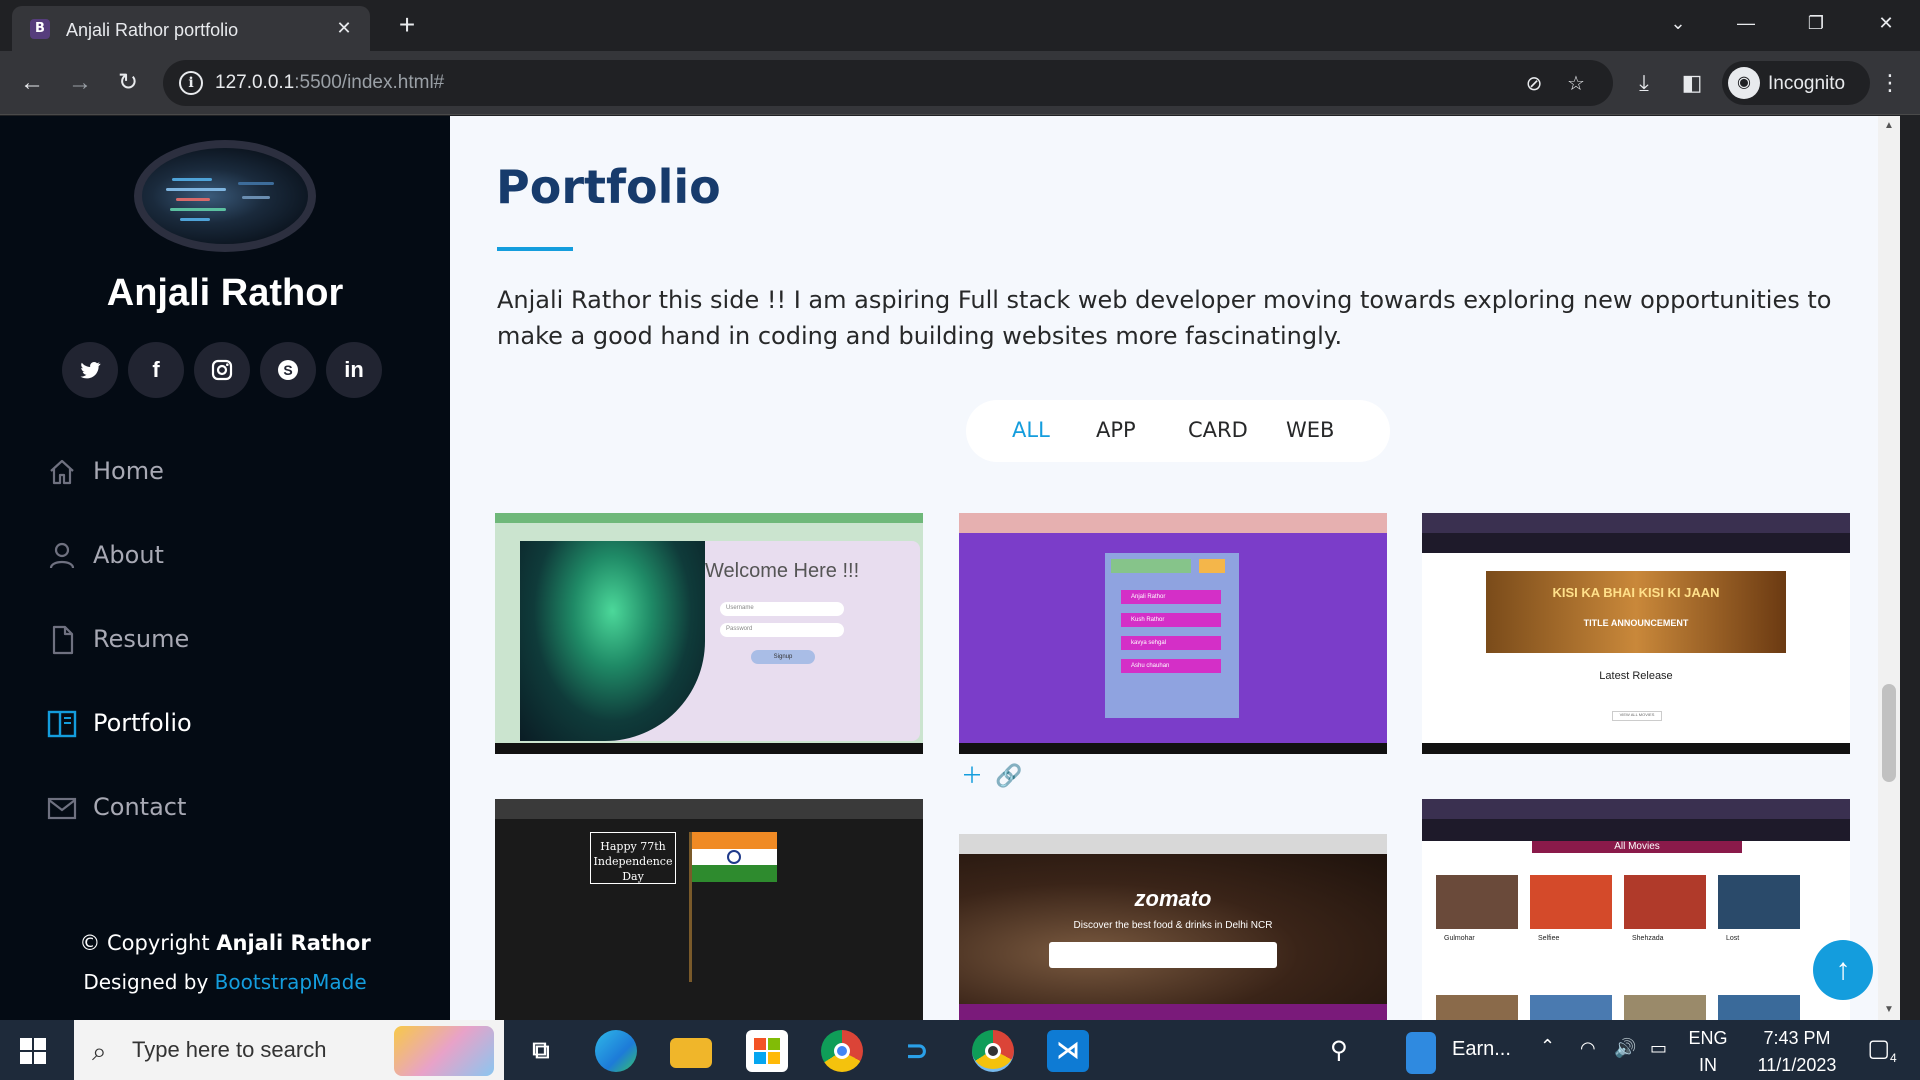 This screenshot has height=1080, width=1920. I want to click on facebook-icon: f, so click(156, 370).